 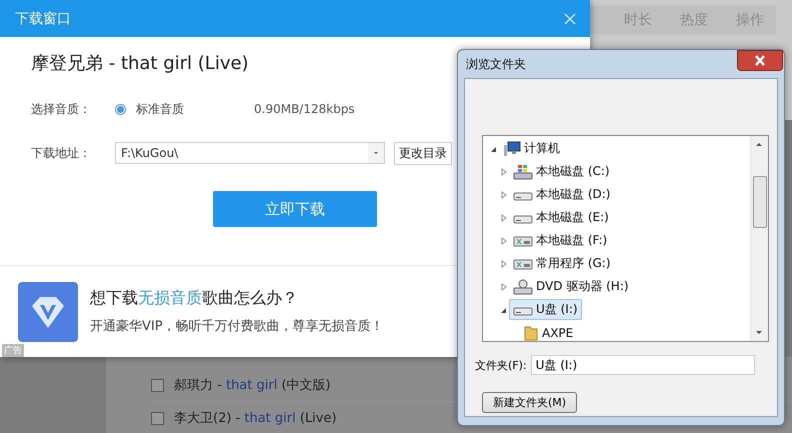 What do you see at coordinates (61, 153) in the screenshot?
I see `field-label: 下载地址：` at bounding box center [61, 153].